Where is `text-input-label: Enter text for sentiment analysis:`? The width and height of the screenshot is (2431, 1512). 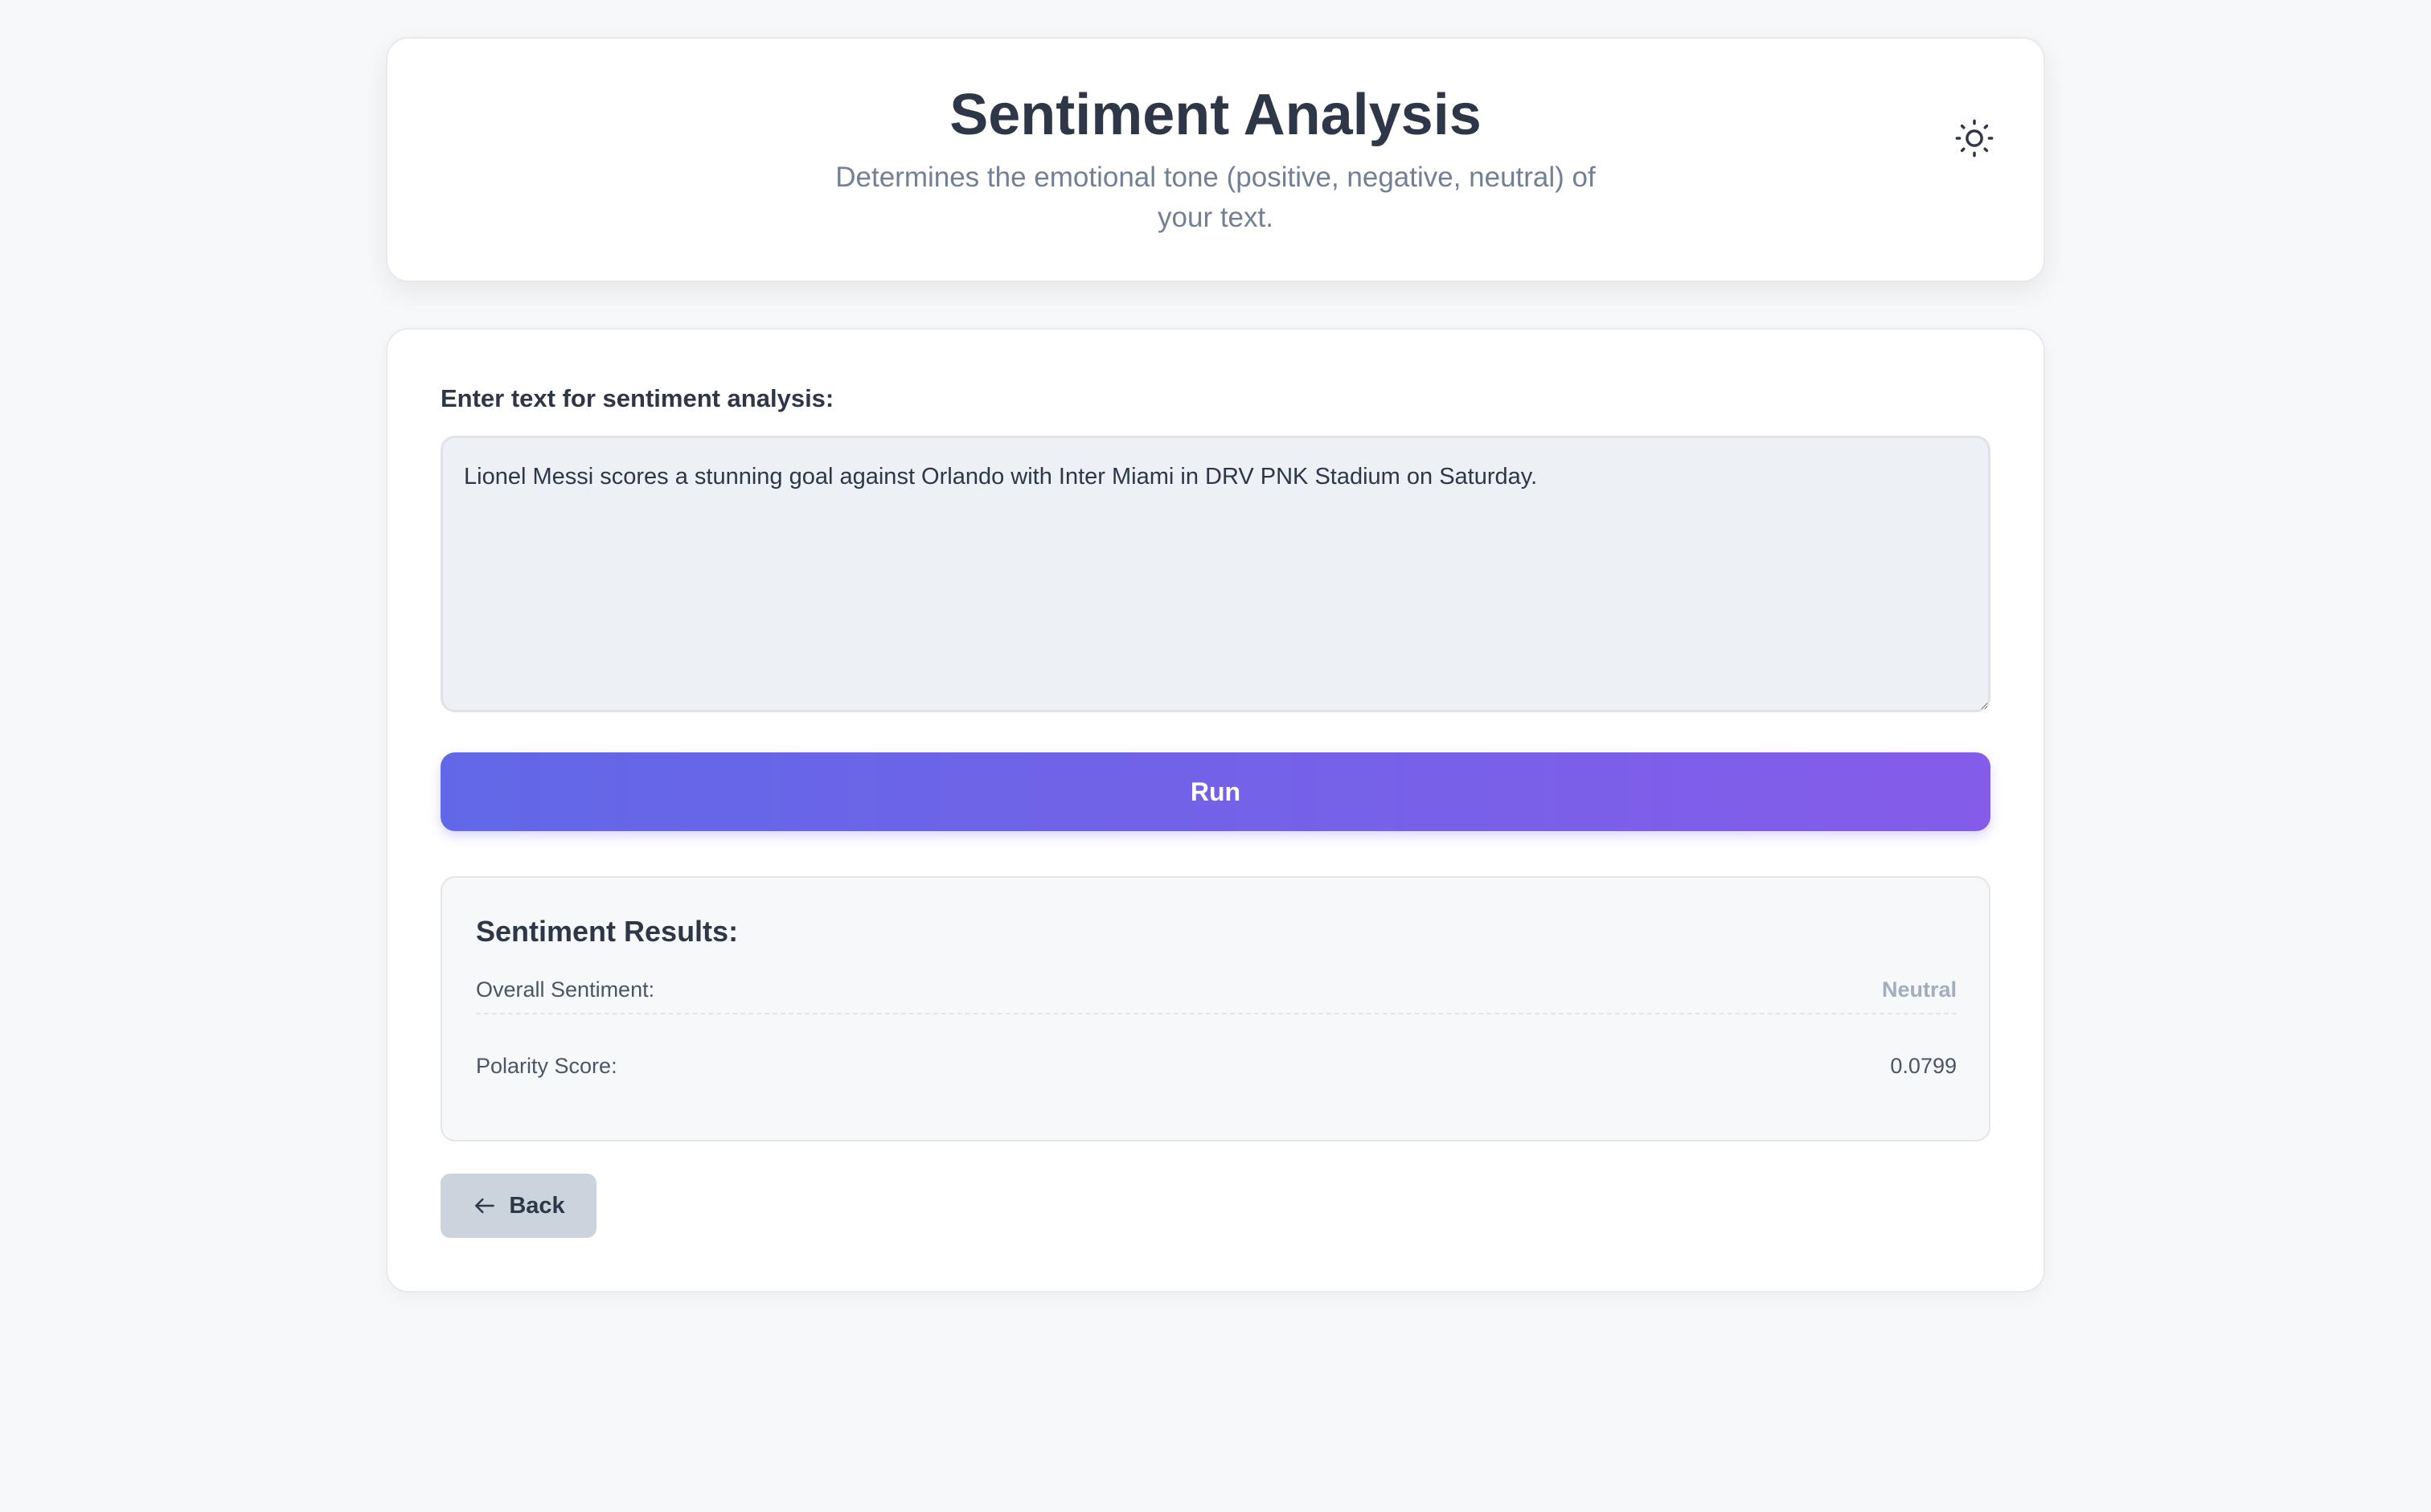 text-input-label: Enter text for sentiment analysis: is located at coordinates (637, 398).